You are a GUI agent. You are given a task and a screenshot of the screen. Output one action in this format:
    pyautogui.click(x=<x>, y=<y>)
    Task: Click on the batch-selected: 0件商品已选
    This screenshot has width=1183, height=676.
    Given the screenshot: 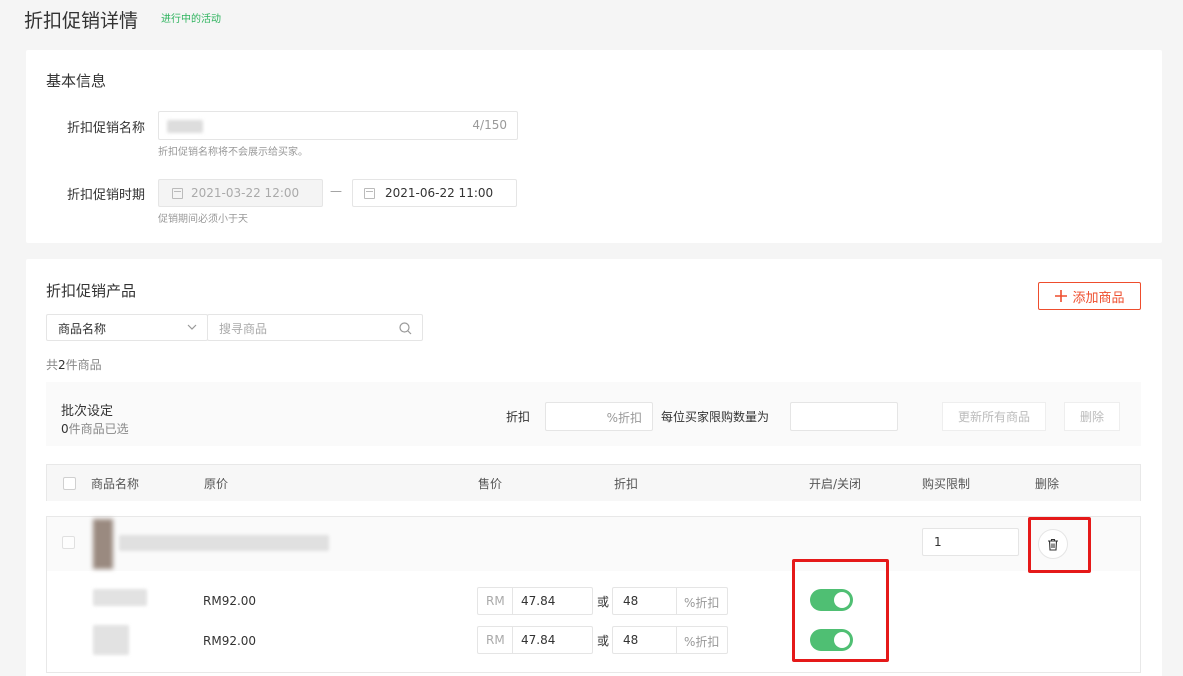 What is the action you would take?
    pyautogui.click(x=95, y=428)
    